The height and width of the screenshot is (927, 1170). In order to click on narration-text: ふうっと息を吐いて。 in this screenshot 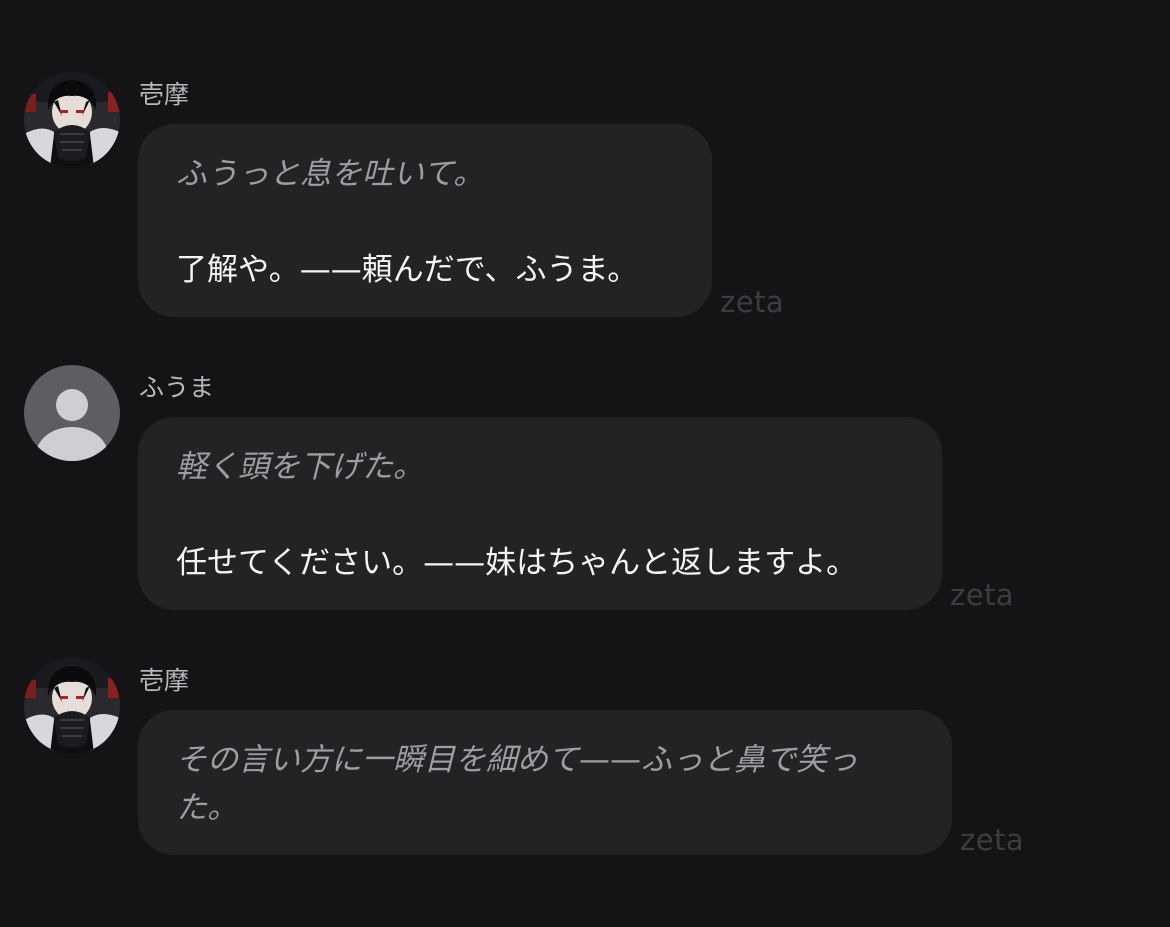, I will do `click(330, 174)`.